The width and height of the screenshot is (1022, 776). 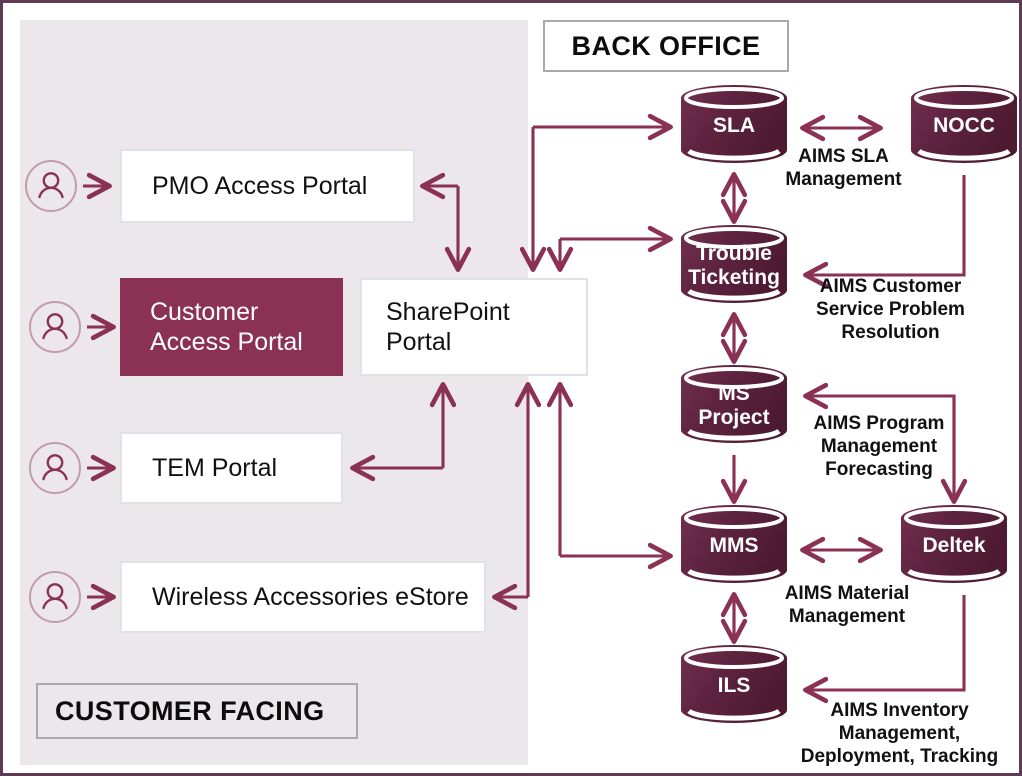 I want to click on tem-portal-box: TEM Portal, so click(x=231, y=468).